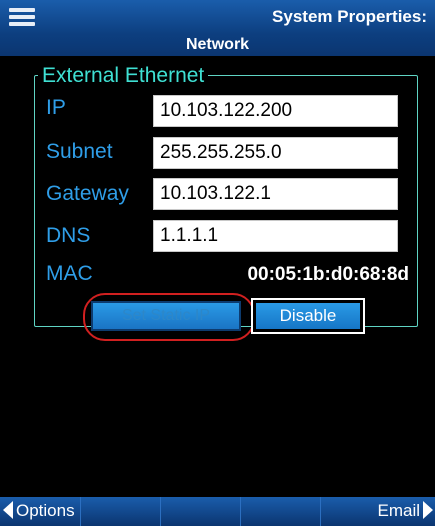 The image size is (435, 526). What do you see at coordinates (398, 510) in the screenshot?
I see `email-label: Email` at bounding box center [398, 510].